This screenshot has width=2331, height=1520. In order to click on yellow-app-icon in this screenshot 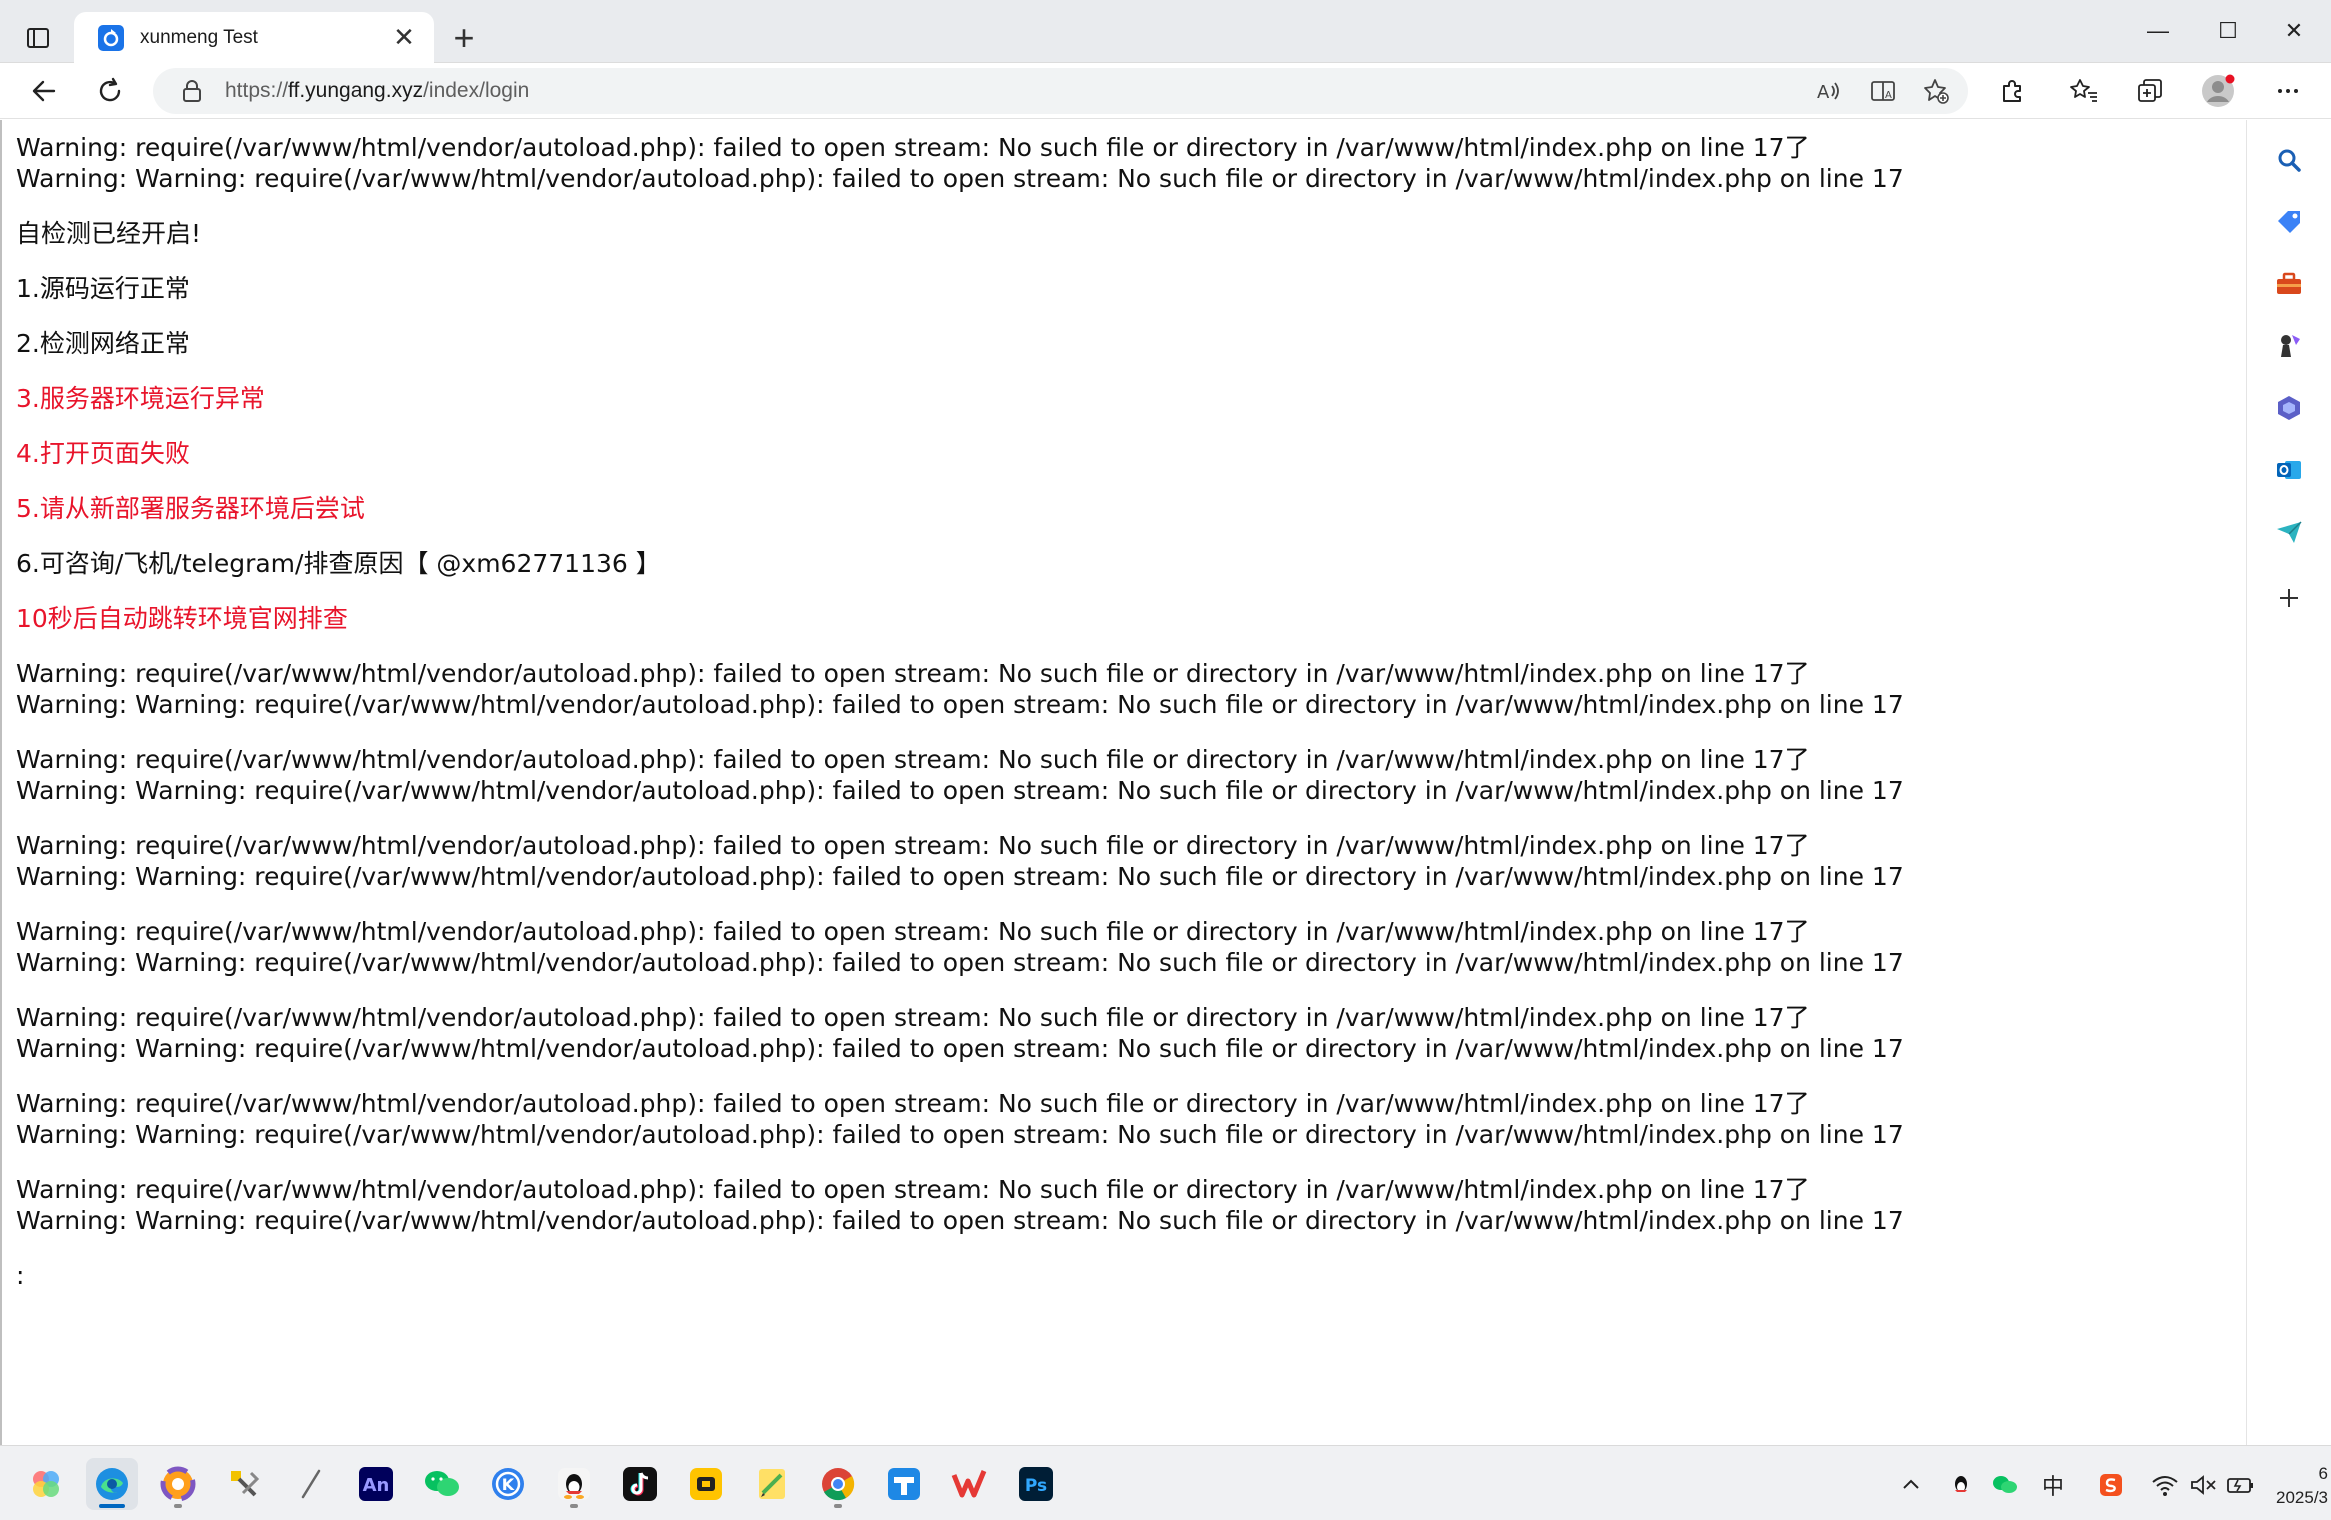, I will do `click(706, 1484)`.